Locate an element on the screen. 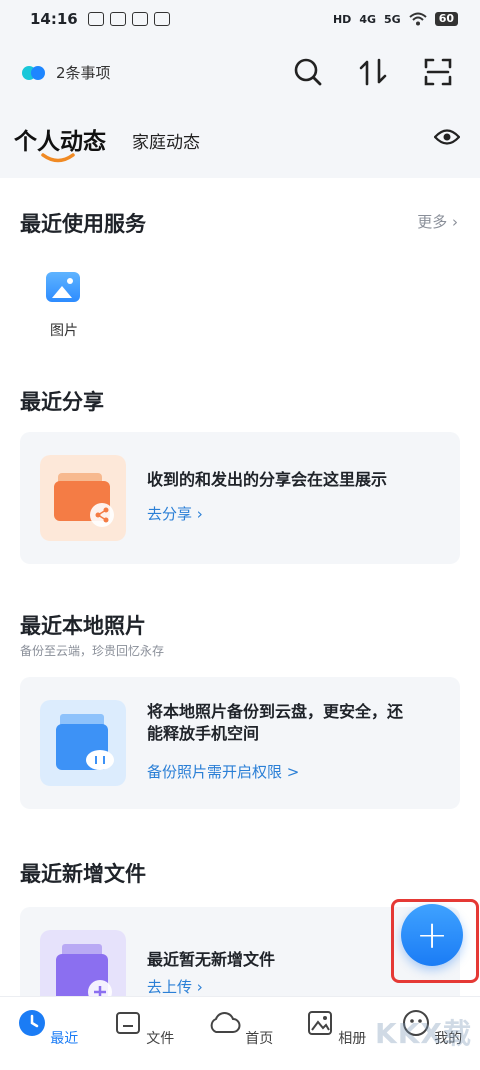  tab-recent: 最近 is located at coordinates (48, 1033).